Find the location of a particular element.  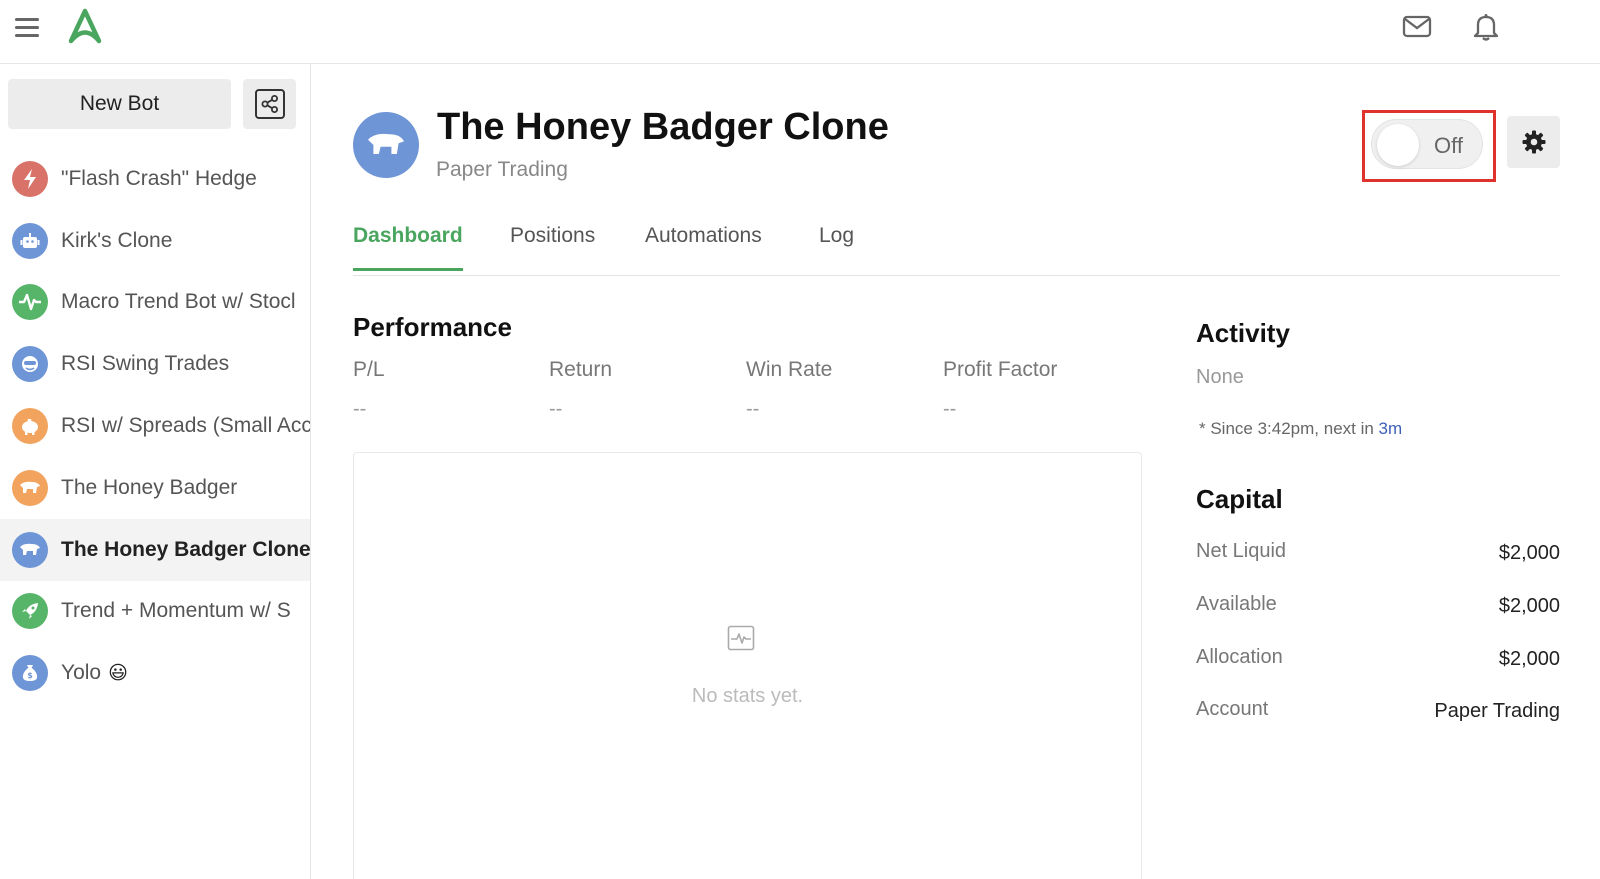

performance-heading: Performance is located at coordinates (432, 327).